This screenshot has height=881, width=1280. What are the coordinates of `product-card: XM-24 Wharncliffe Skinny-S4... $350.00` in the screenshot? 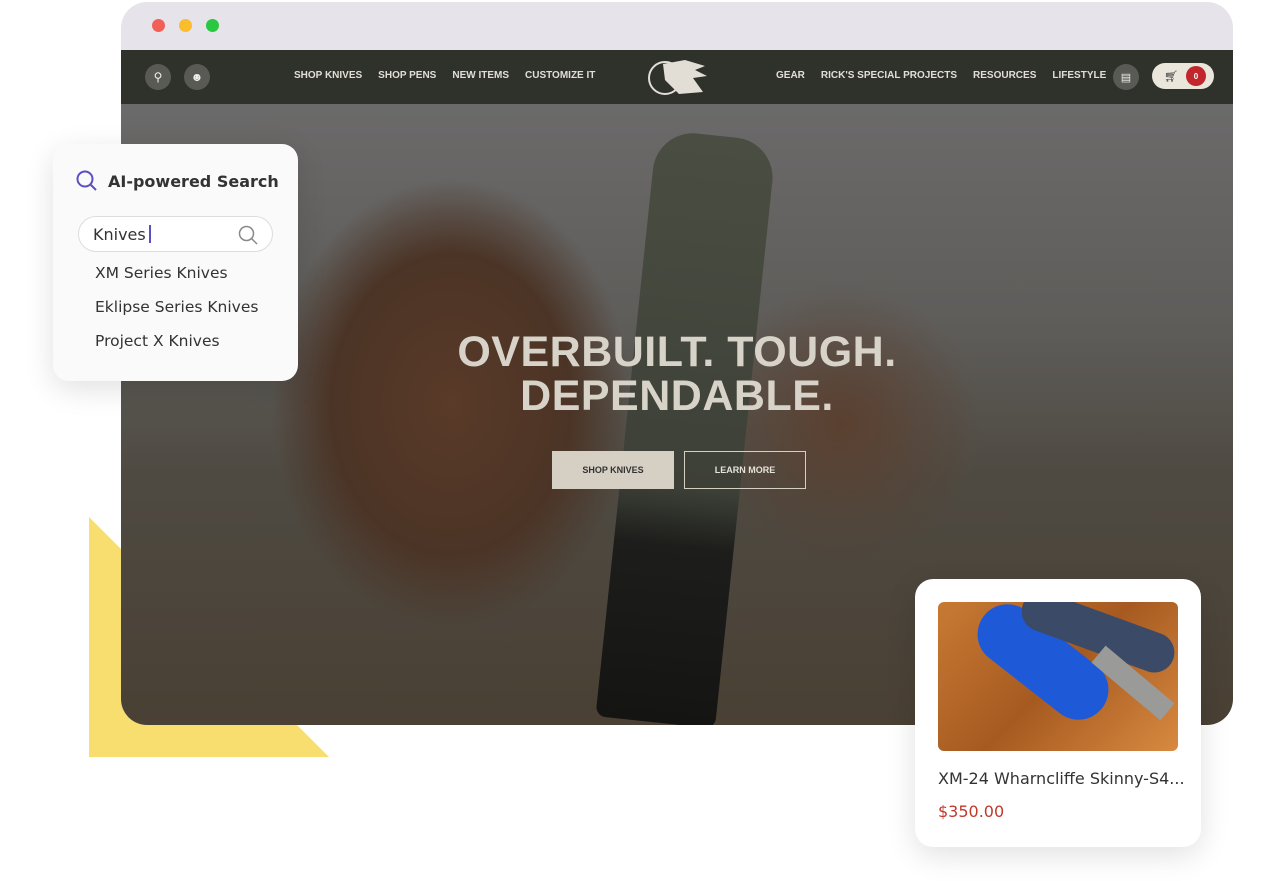 It's located at (1058, 713).